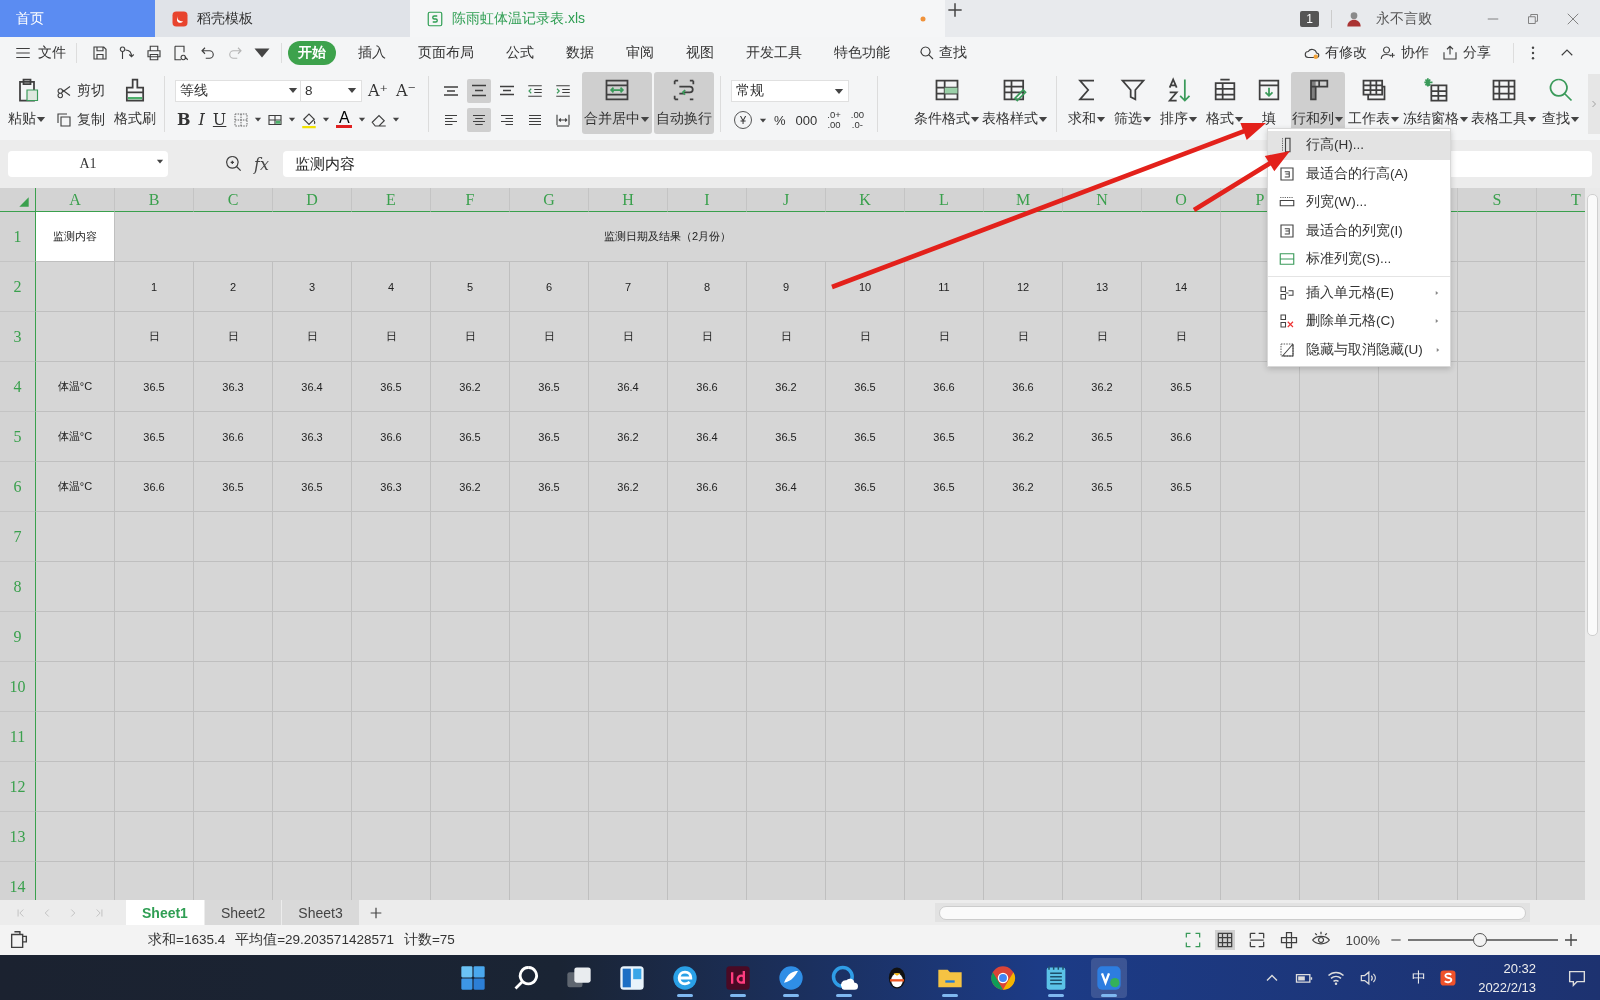 Image resolution: width=1600 pixels, height=1000 pixels. I want to click on text-style-button: B, so click(184, 119).